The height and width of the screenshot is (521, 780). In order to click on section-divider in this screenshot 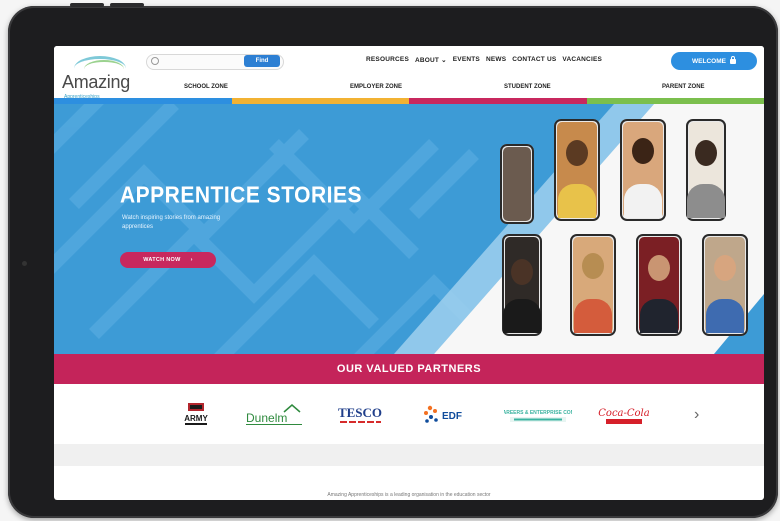, I will do `click(409, 455)`.